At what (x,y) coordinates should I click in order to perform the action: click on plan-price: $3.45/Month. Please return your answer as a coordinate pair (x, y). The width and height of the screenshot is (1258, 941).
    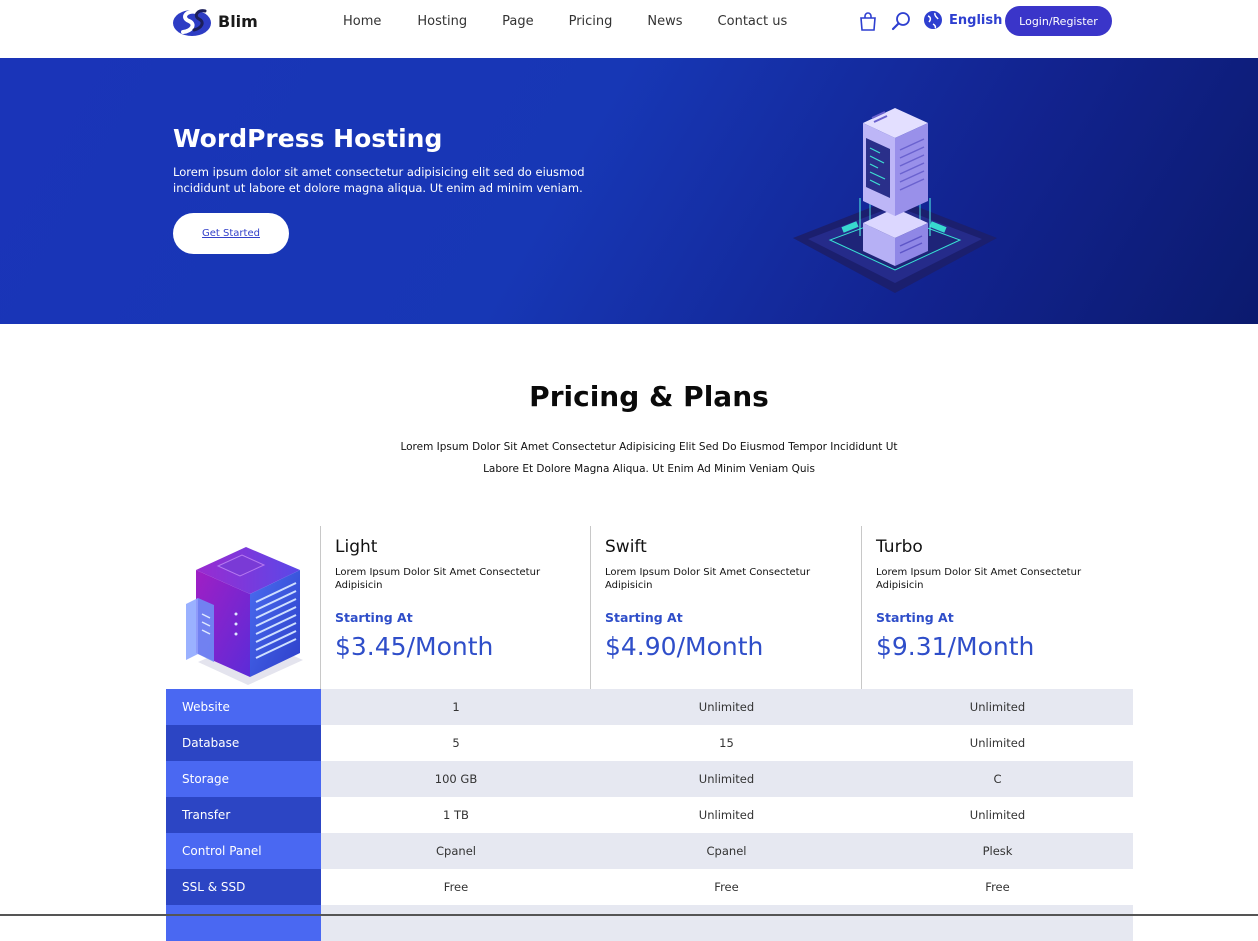
    Looking at the image, I should click on (414, 646).